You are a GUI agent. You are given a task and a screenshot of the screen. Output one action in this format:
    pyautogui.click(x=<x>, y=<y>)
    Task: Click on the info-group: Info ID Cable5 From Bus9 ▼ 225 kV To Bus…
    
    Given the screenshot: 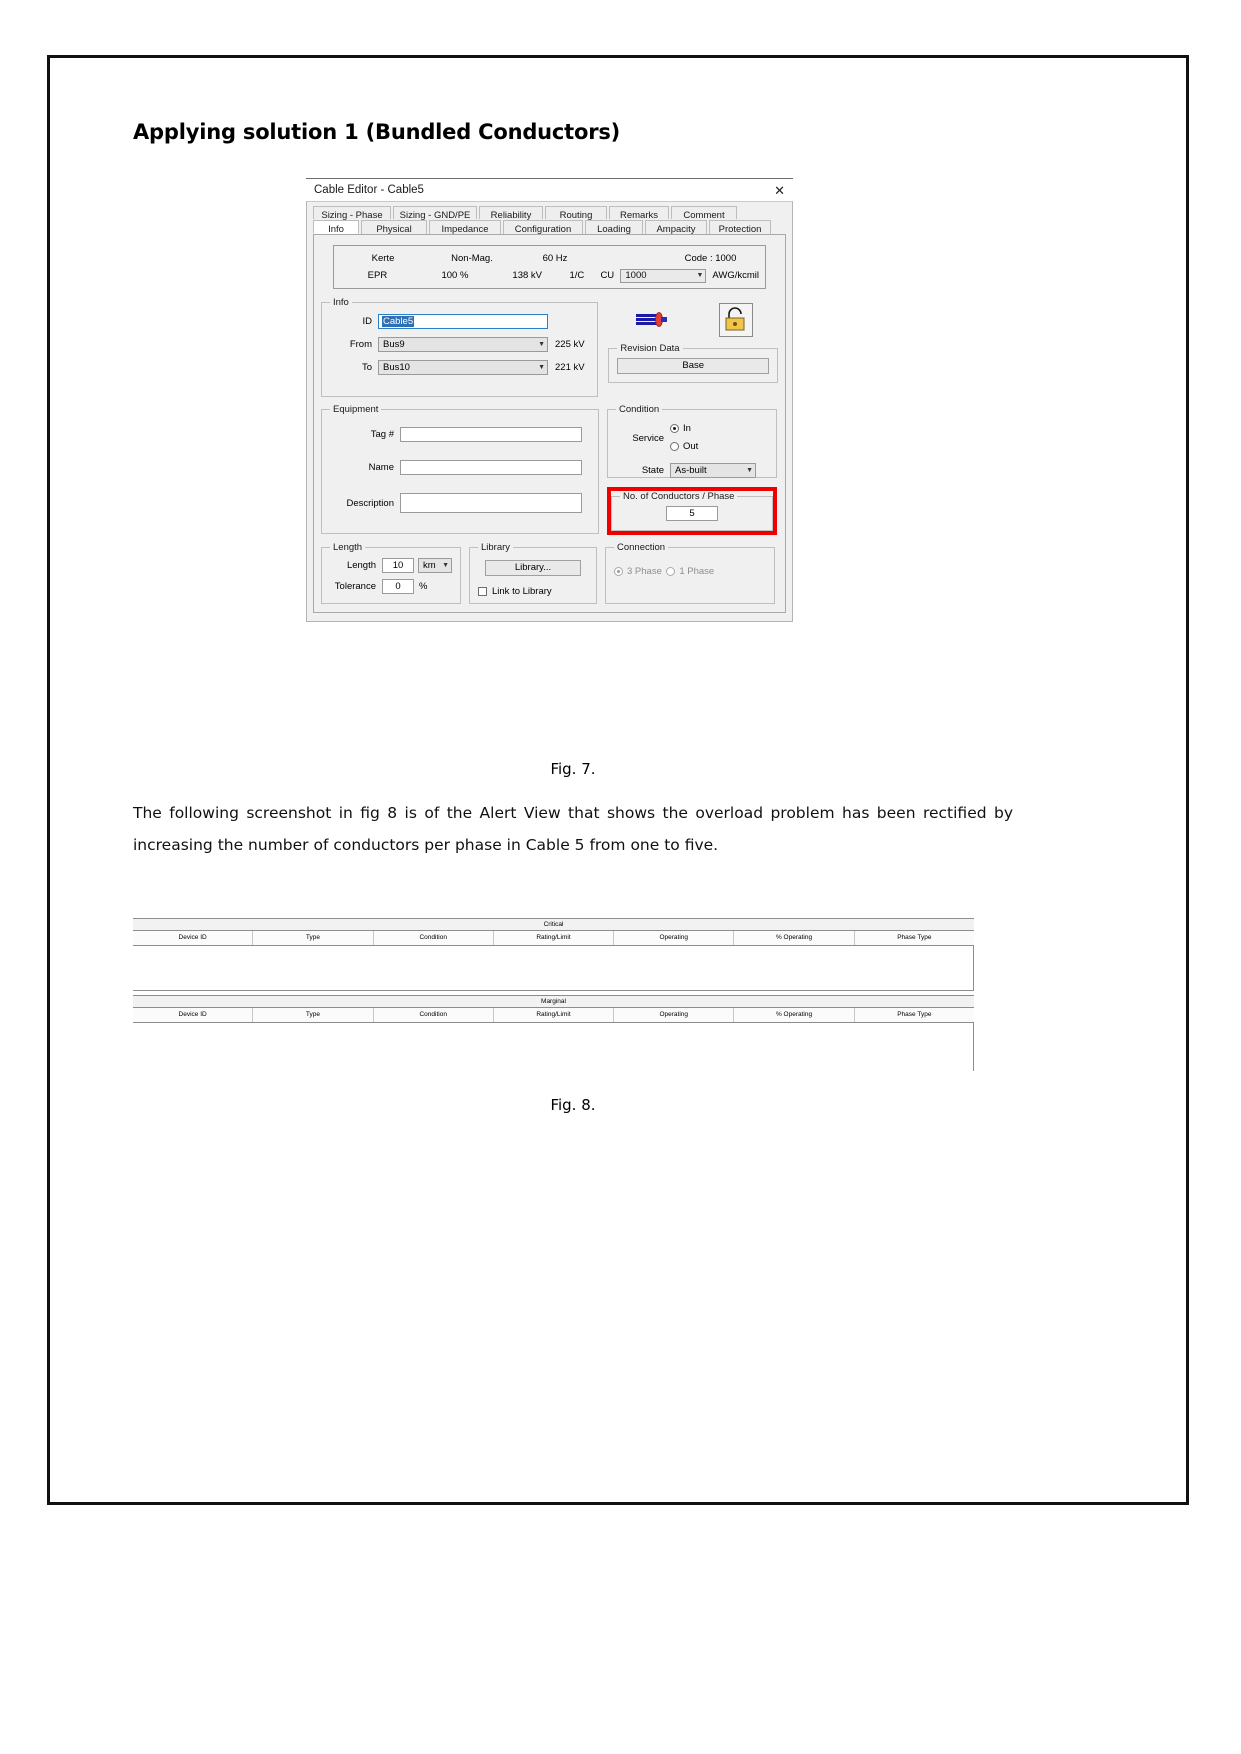 What is the action you would take?
    pyautogui.click(x=460, y=347)
    